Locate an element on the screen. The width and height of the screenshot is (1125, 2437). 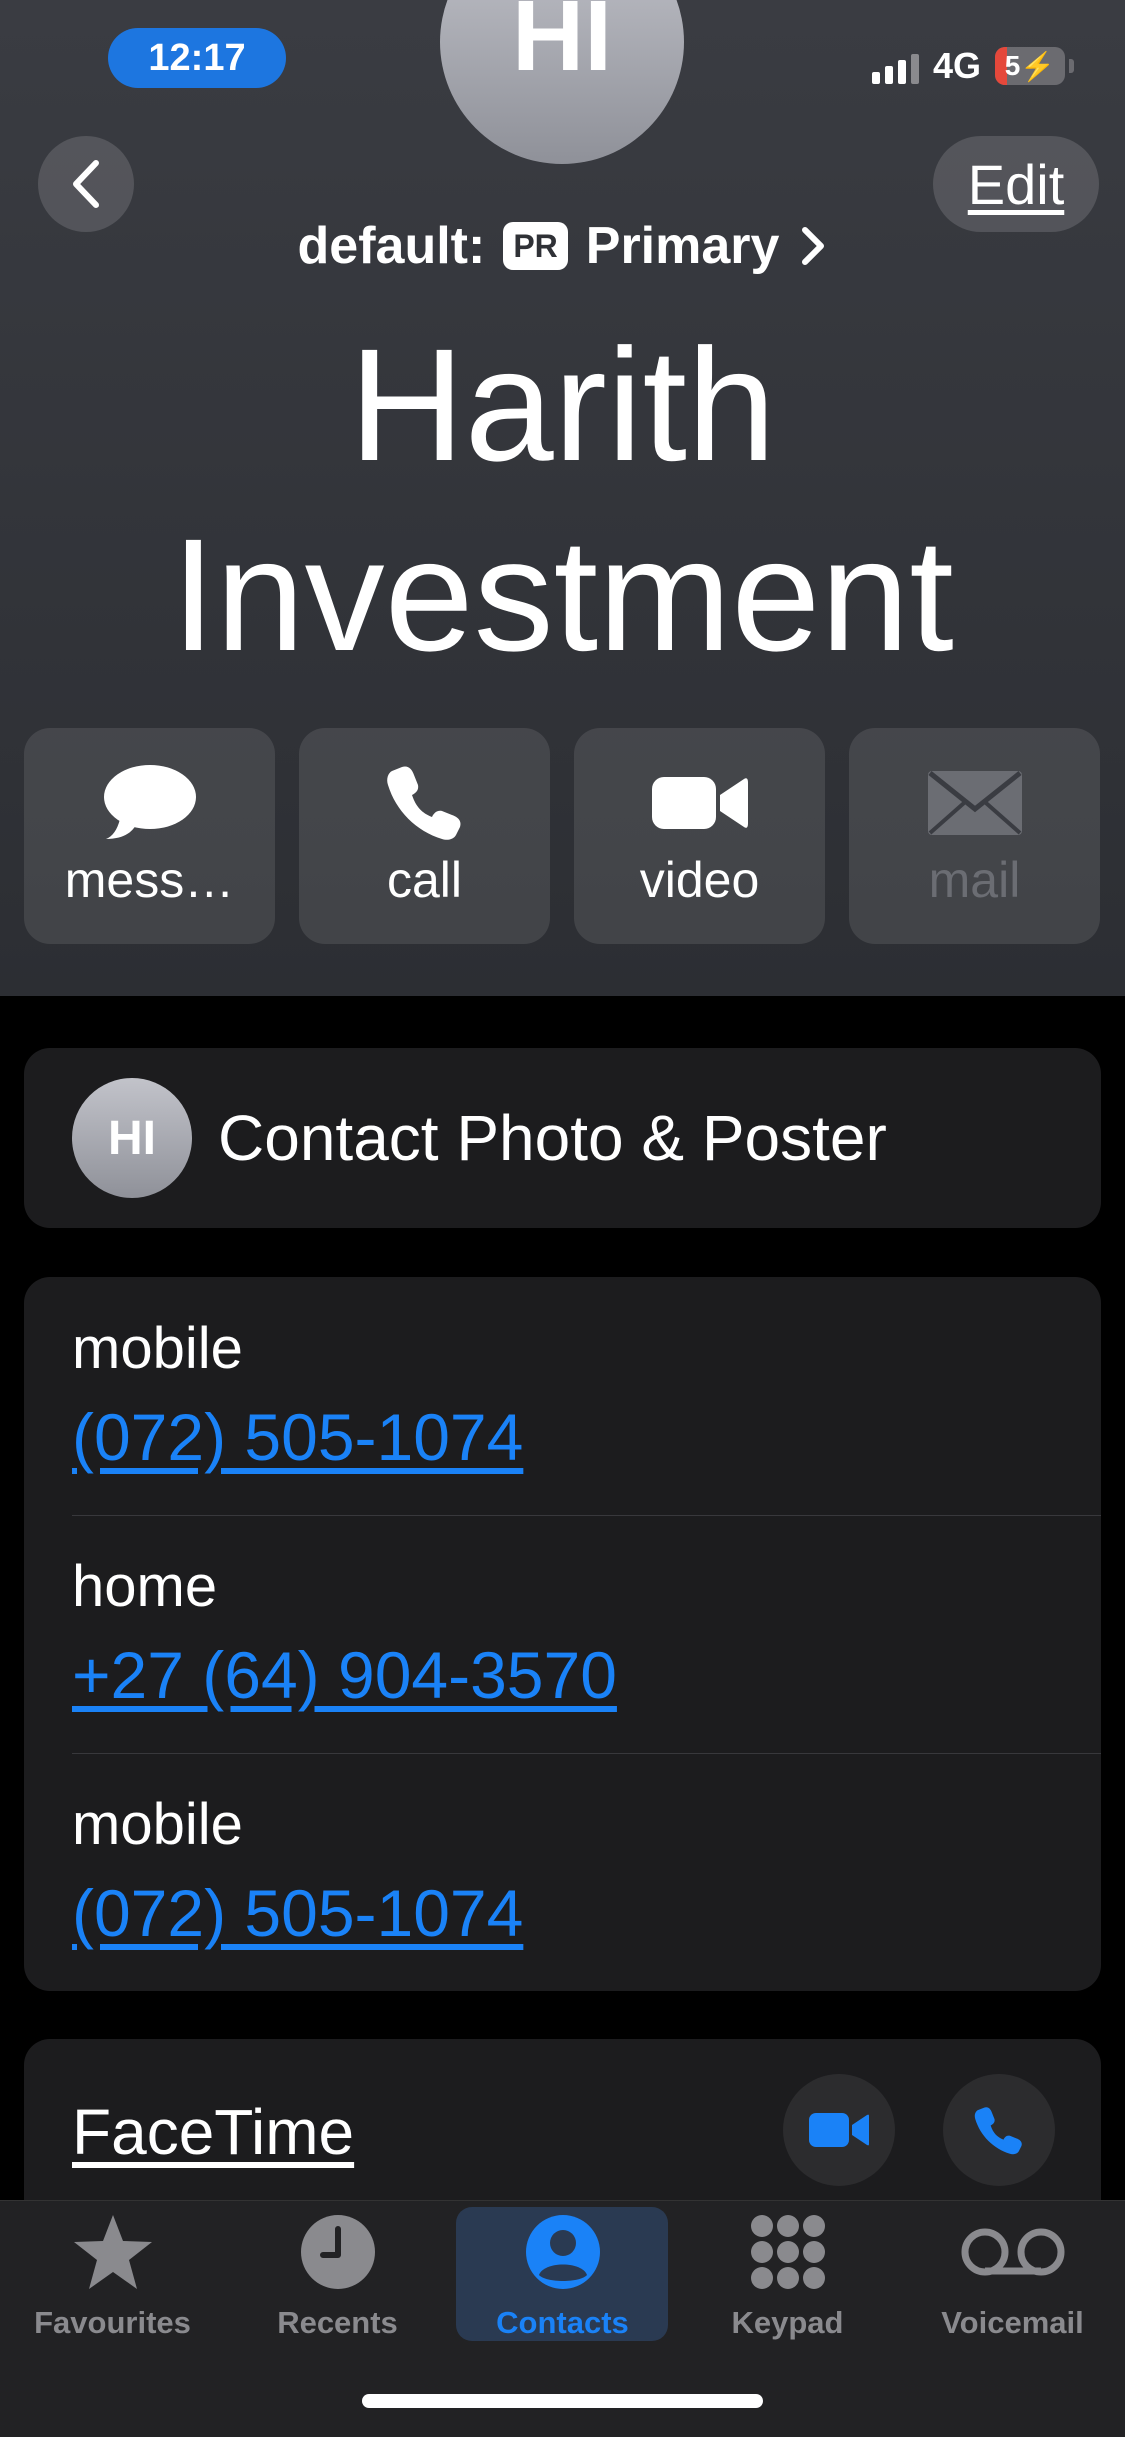
network-type: 4G is located at coordinates (956, 65).